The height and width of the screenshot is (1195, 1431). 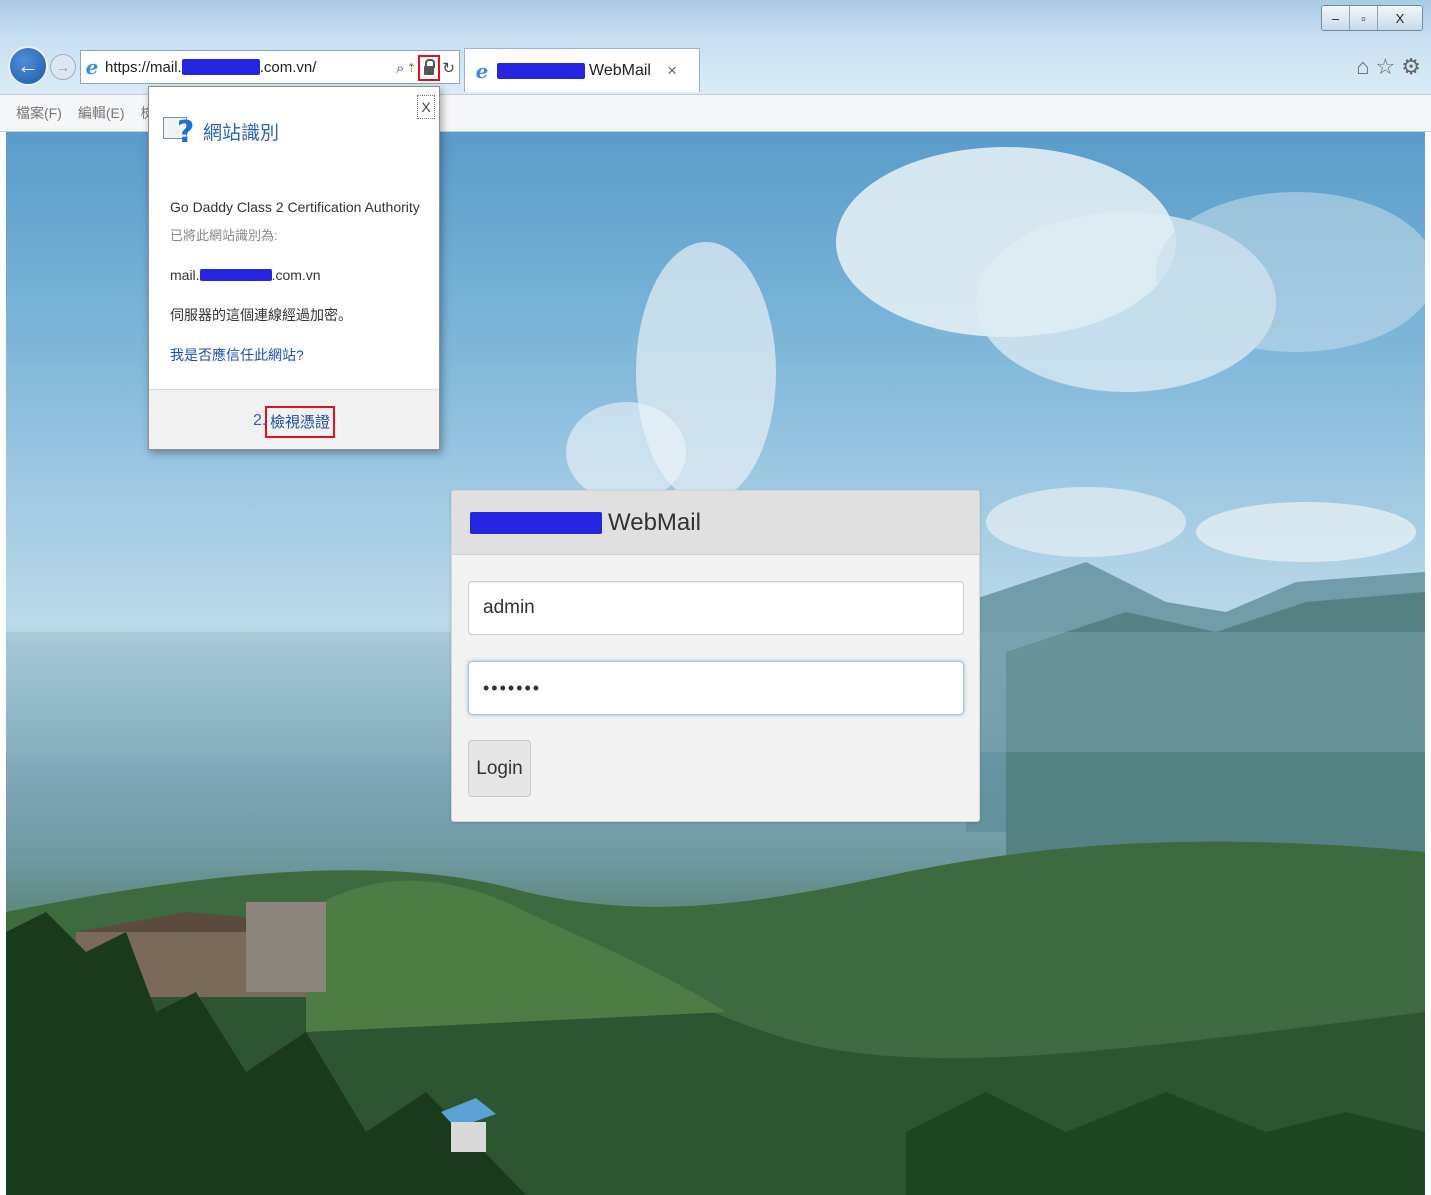 What do you see at coordinates (39, 113) in the screenshot?
I see `menu-file: 檔案(F)` at bounding box center [39, 113].